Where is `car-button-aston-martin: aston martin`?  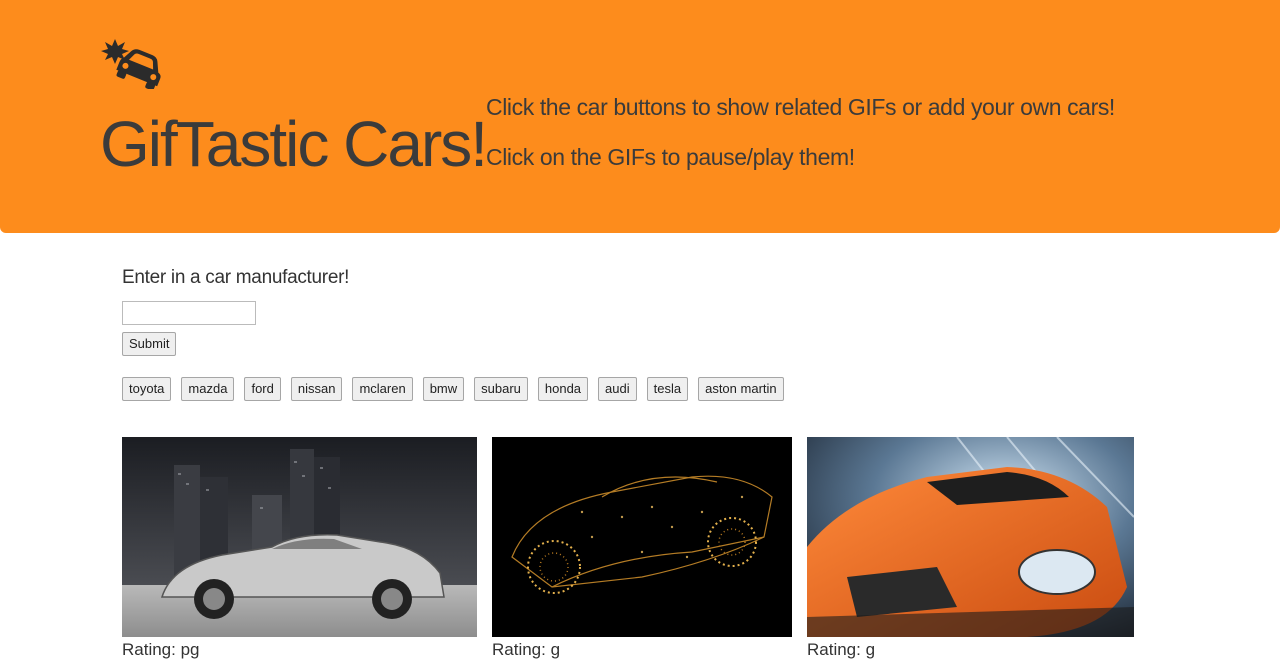 car-button-aston-martin: aston martin is located at coordinates (741, 389).